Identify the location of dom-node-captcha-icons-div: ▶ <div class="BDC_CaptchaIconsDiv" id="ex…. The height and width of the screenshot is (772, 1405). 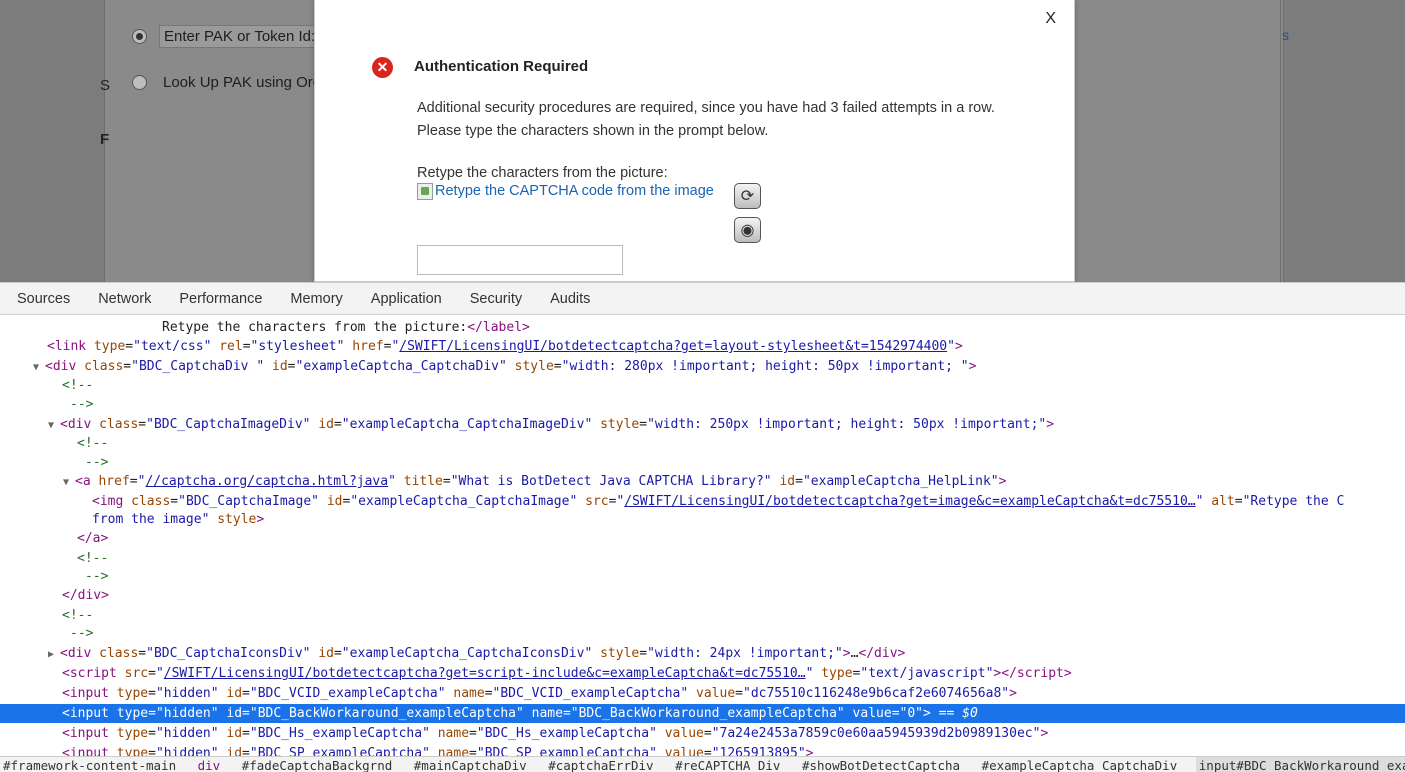
(702, 653).